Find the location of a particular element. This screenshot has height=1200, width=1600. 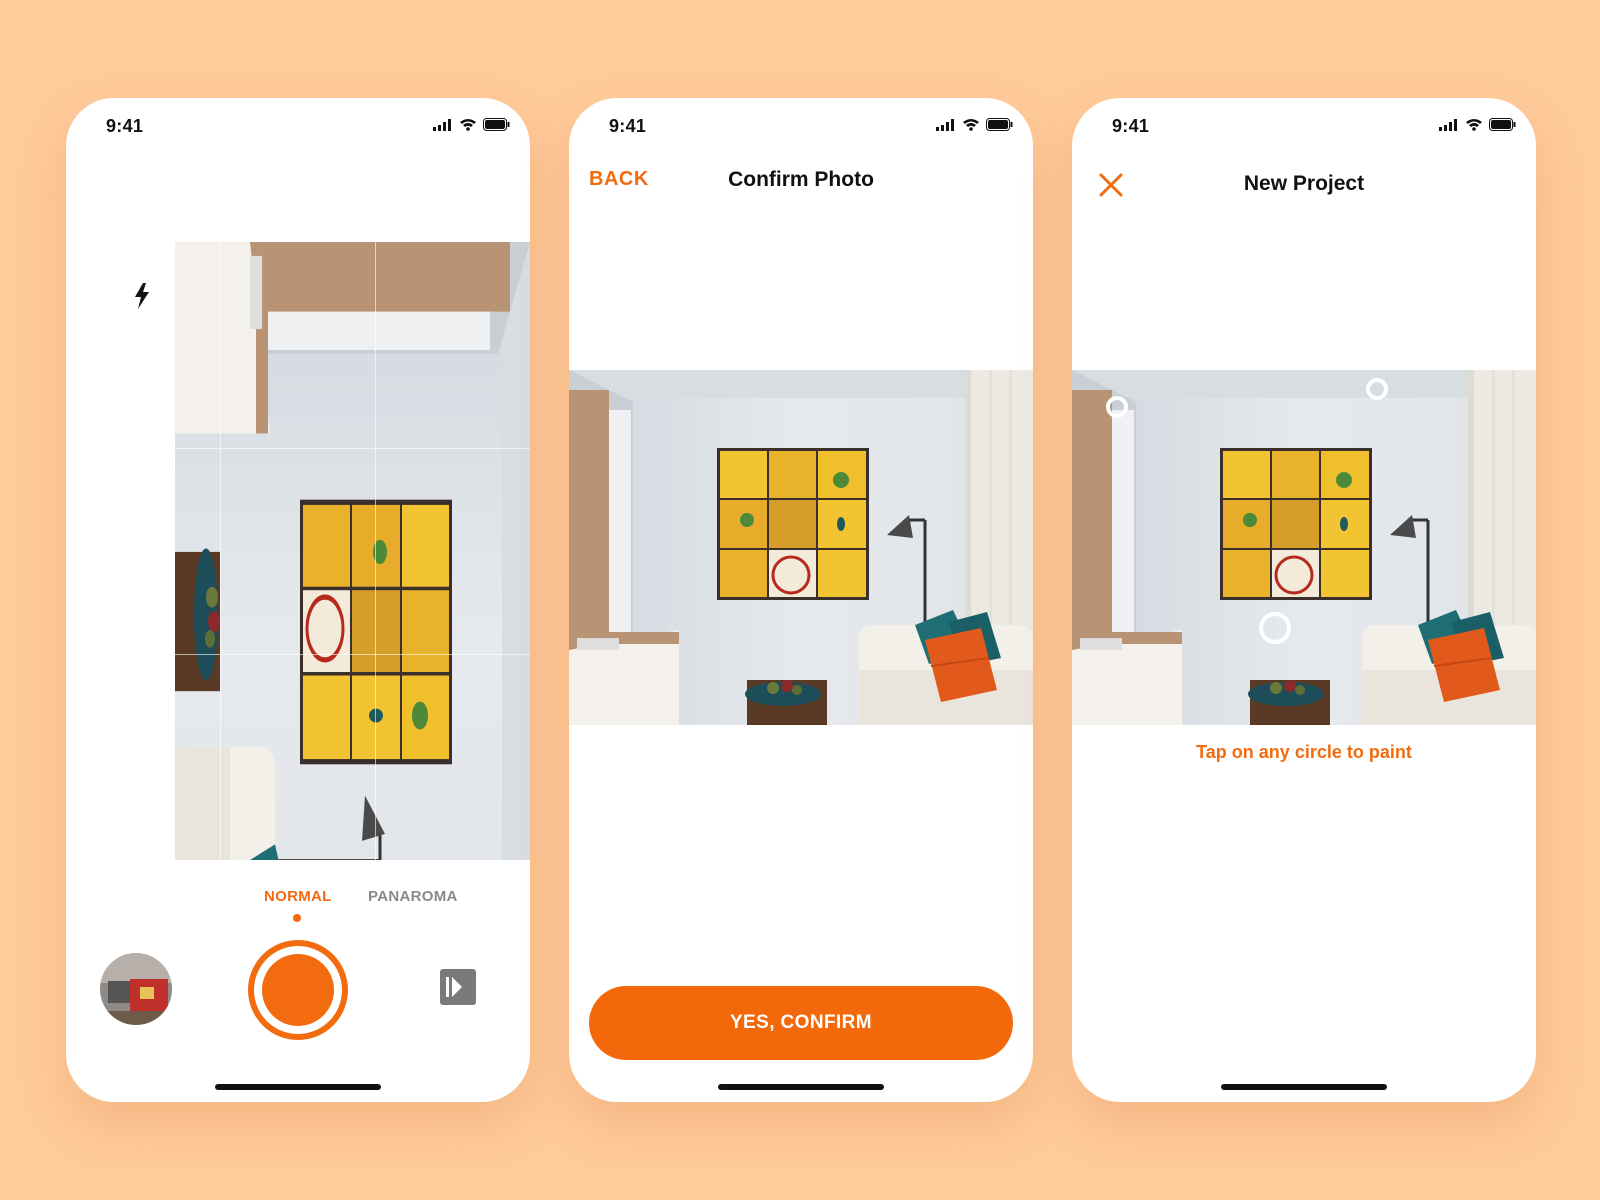

camera-viewfinder is located at coordinates (298, 551).